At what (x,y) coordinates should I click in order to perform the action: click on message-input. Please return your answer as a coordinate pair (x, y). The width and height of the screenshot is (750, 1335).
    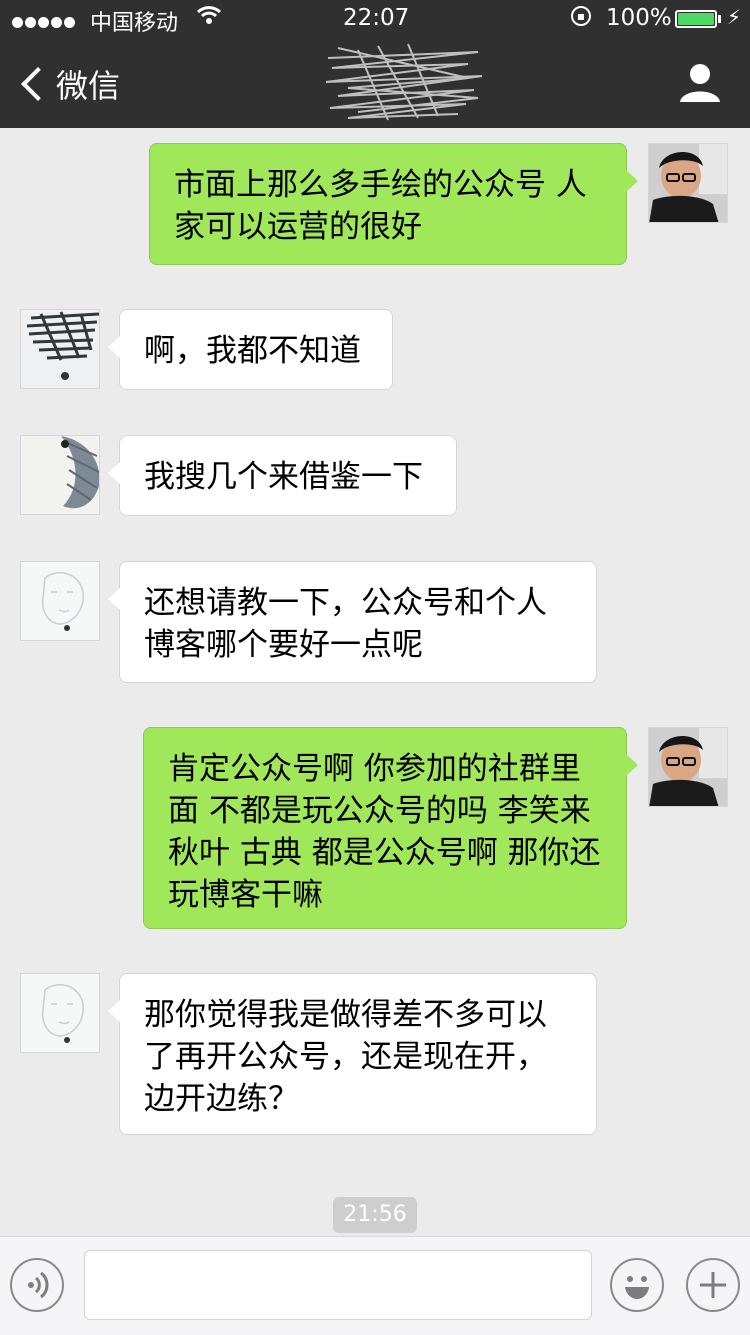
    Looking at the image, I should click on (338, 1285).